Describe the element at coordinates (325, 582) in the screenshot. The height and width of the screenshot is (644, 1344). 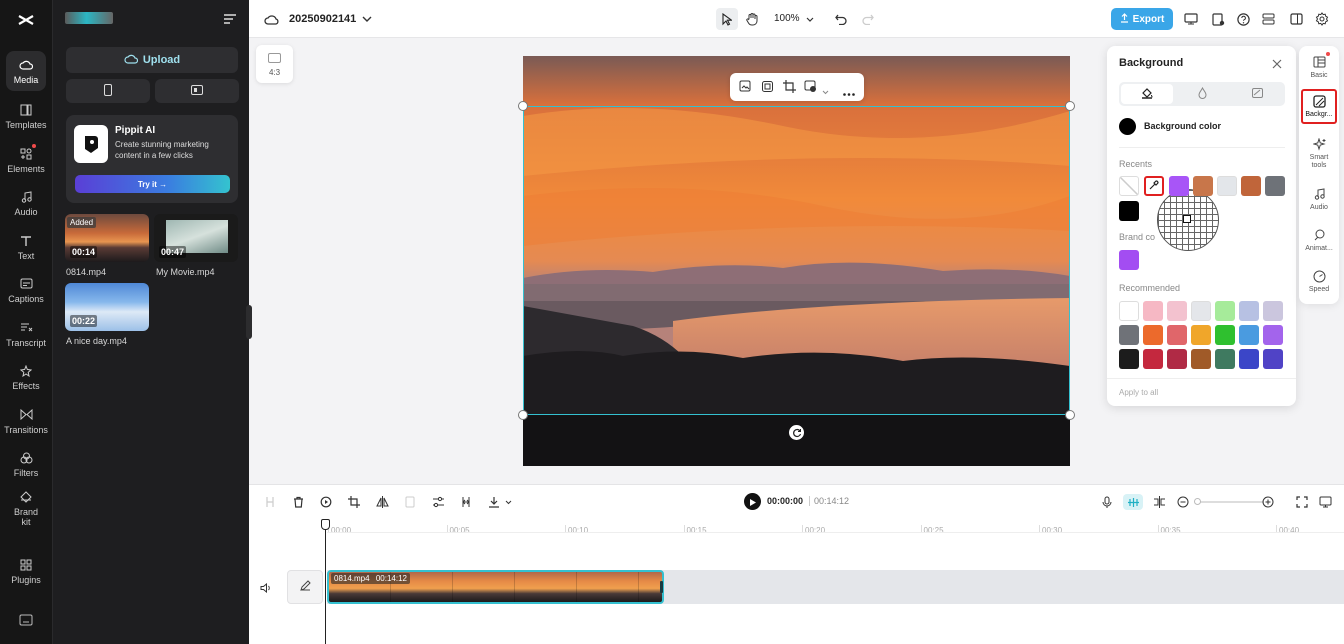
I see `playhead` at that location.